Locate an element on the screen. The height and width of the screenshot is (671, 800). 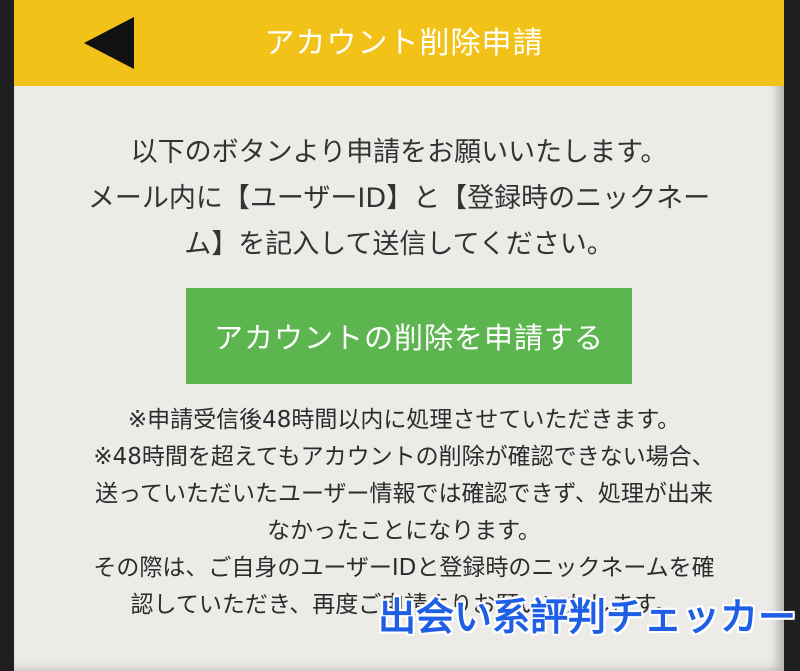
header-bar: アカウント削除申請 is located at coordinates (399, 43).